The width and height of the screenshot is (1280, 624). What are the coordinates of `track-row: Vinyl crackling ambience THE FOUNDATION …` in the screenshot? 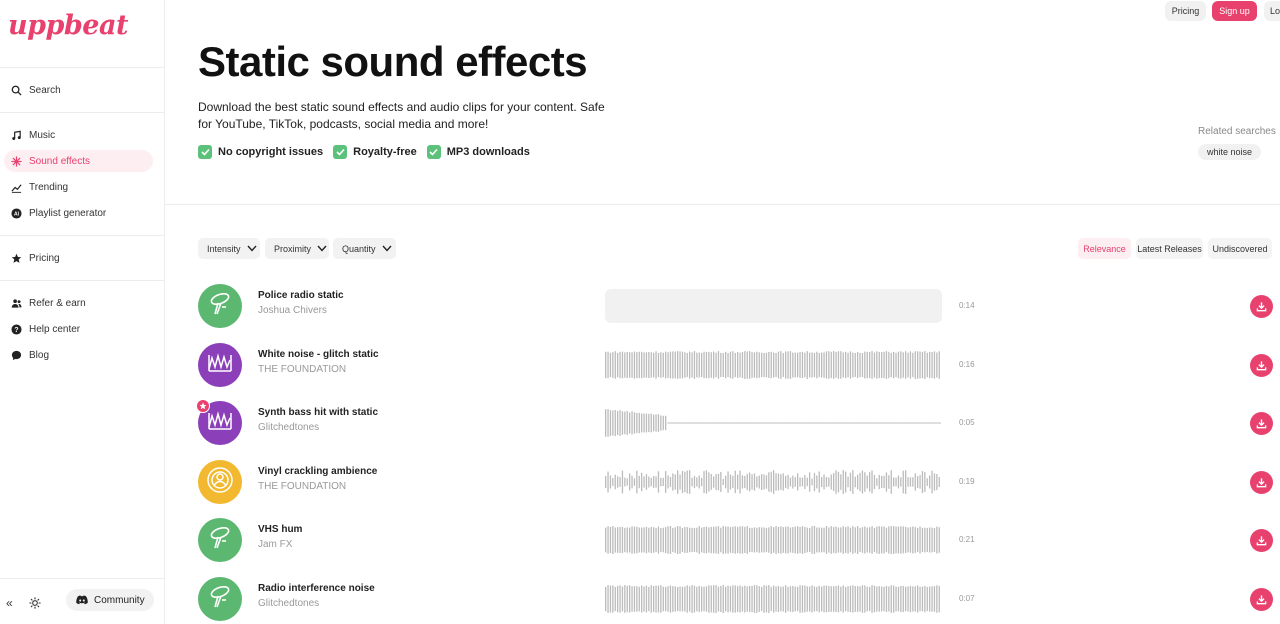 It's located at (739, 483).